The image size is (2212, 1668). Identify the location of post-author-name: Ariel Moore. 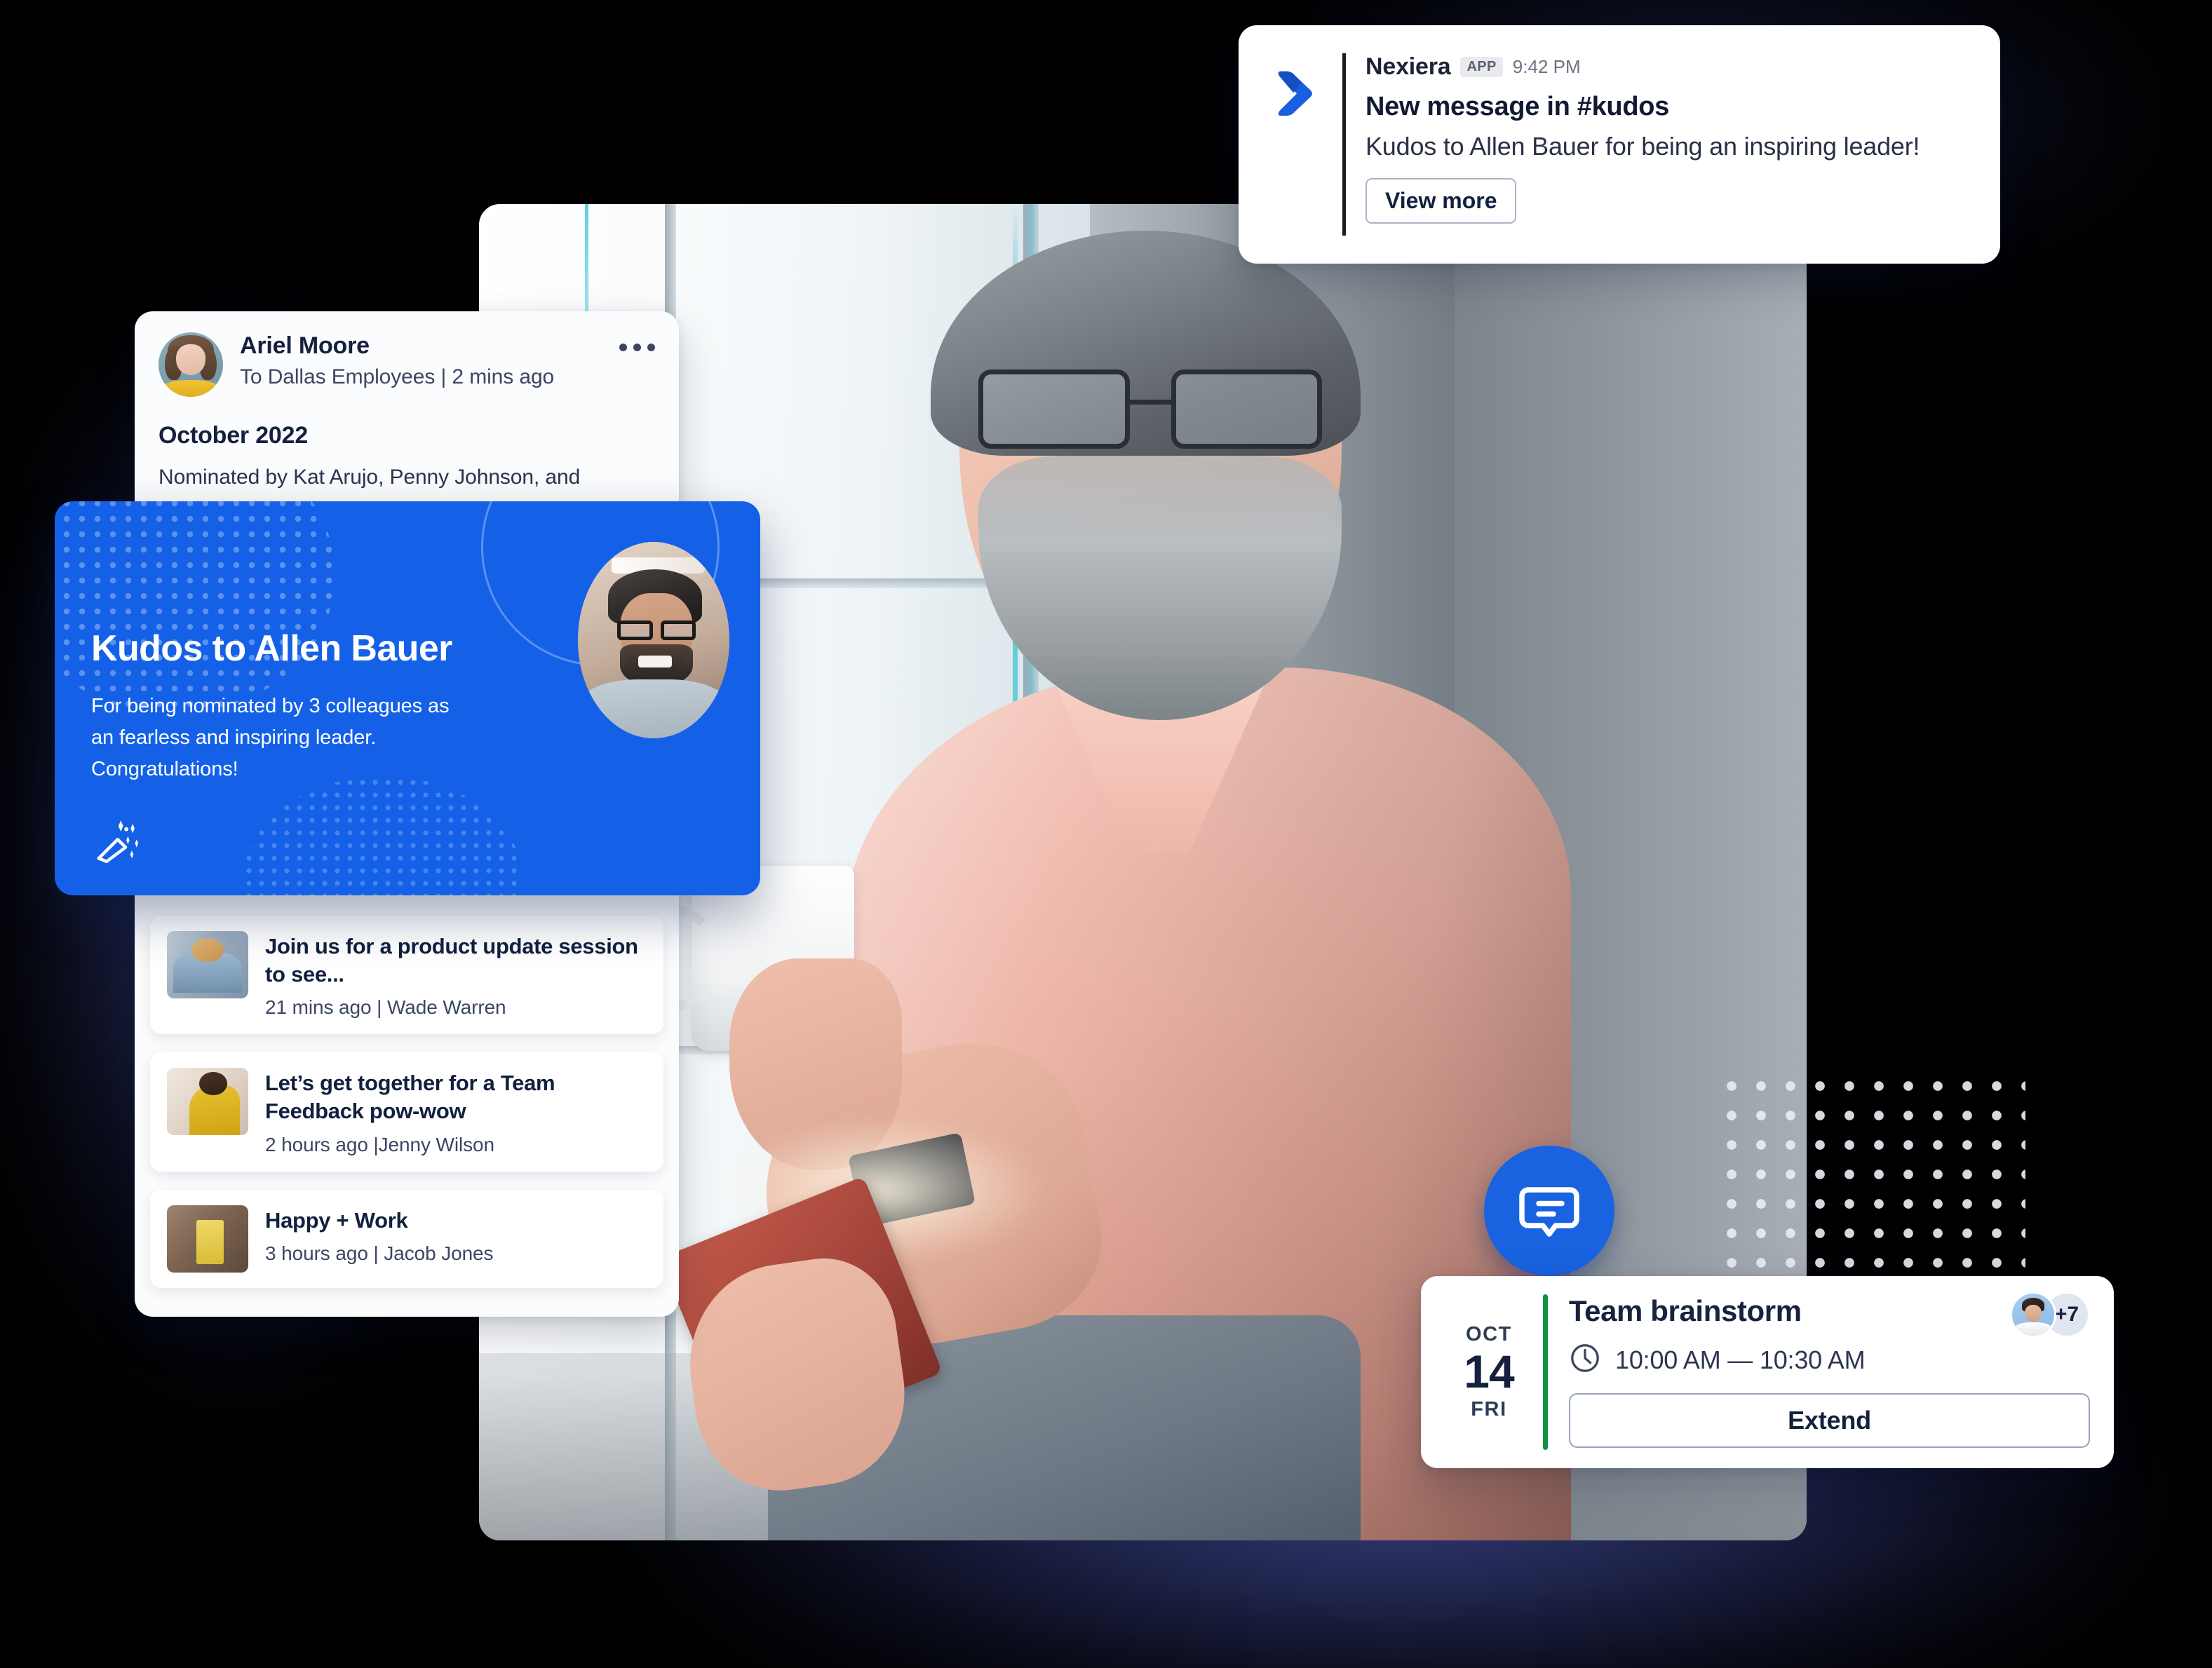
(305, 345).